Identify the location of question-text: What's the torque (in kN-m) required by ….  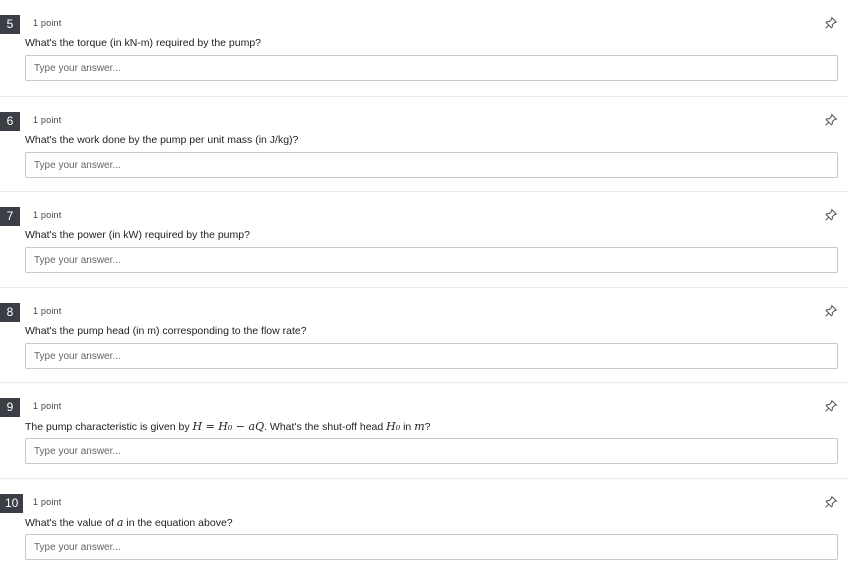
(143, 43).